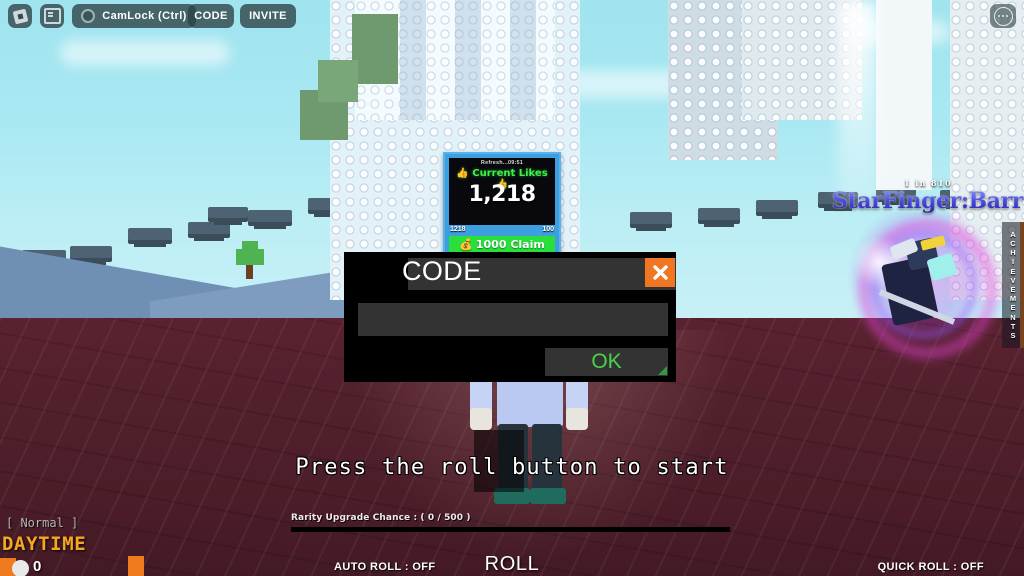 Image resolution: width=1024 pixels, height=576 pixels. I want to click on code-button: CODE, so click(211, 16).